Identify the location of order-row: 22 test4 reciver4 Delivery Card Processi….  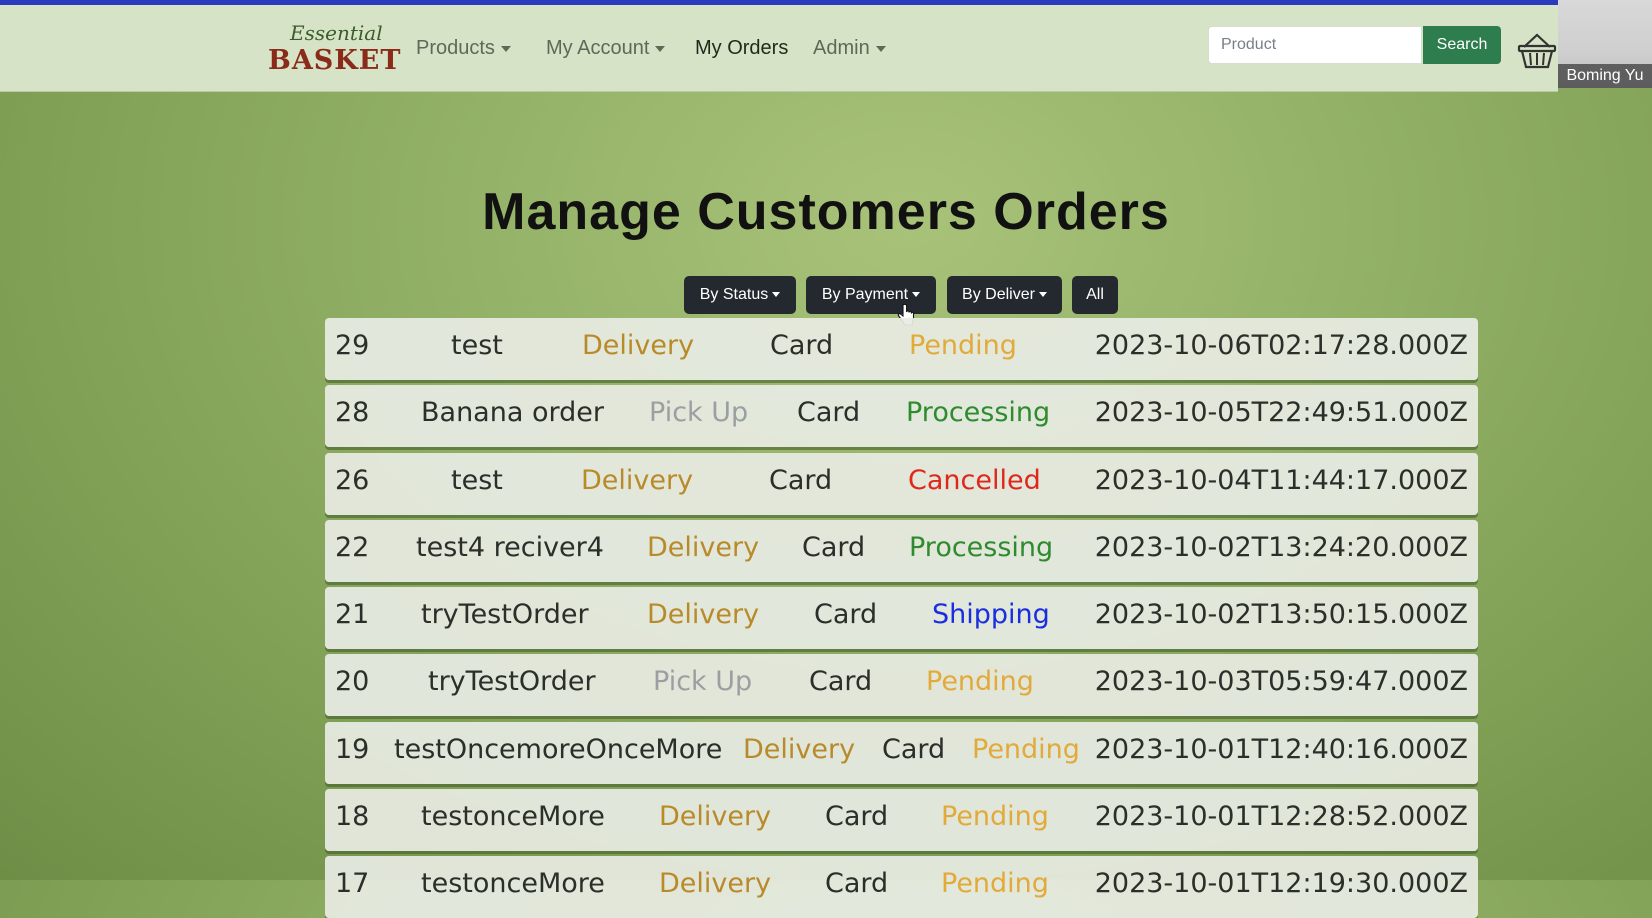
(901, 551).